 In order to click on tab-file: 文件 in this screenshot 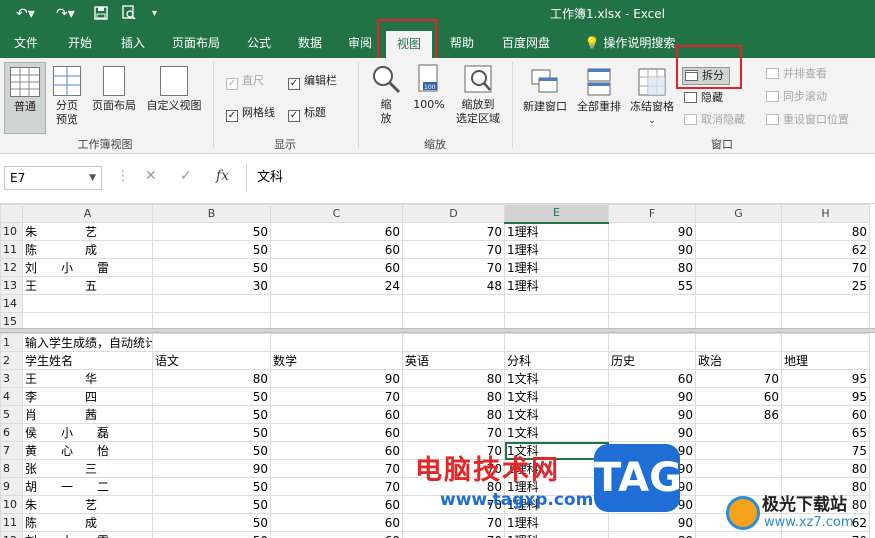, I will do `click(26, 43)`.